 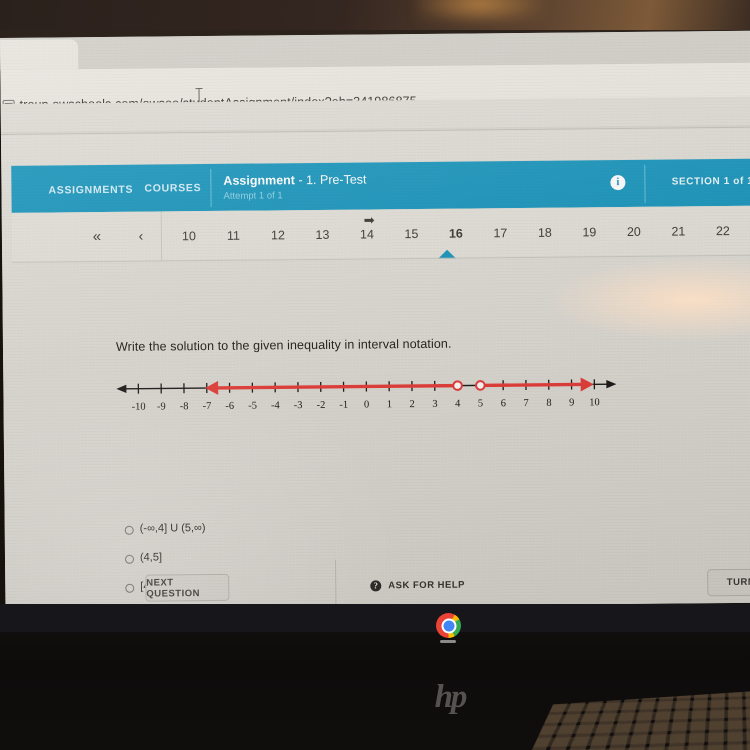 I want to click on number-line-tick--5: -5, so click(x=252, y=406).